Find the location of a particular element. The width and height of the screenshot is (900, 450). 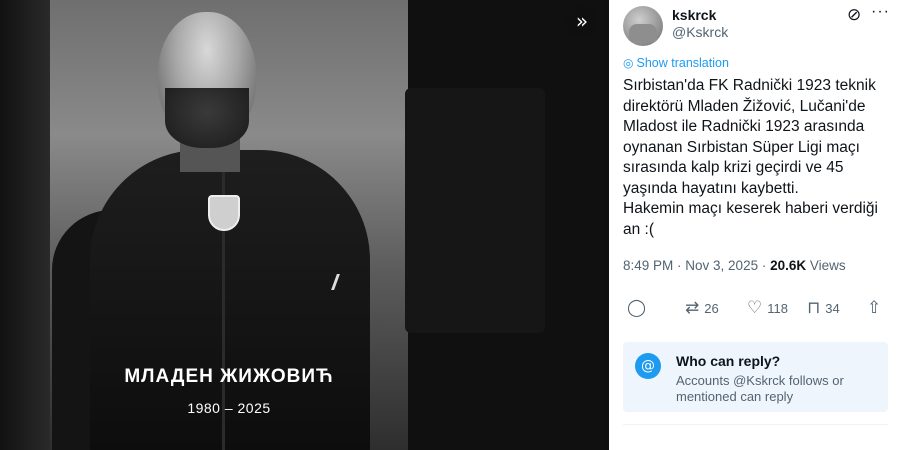

display-name: kskrck is located at coordinates (694, 15).